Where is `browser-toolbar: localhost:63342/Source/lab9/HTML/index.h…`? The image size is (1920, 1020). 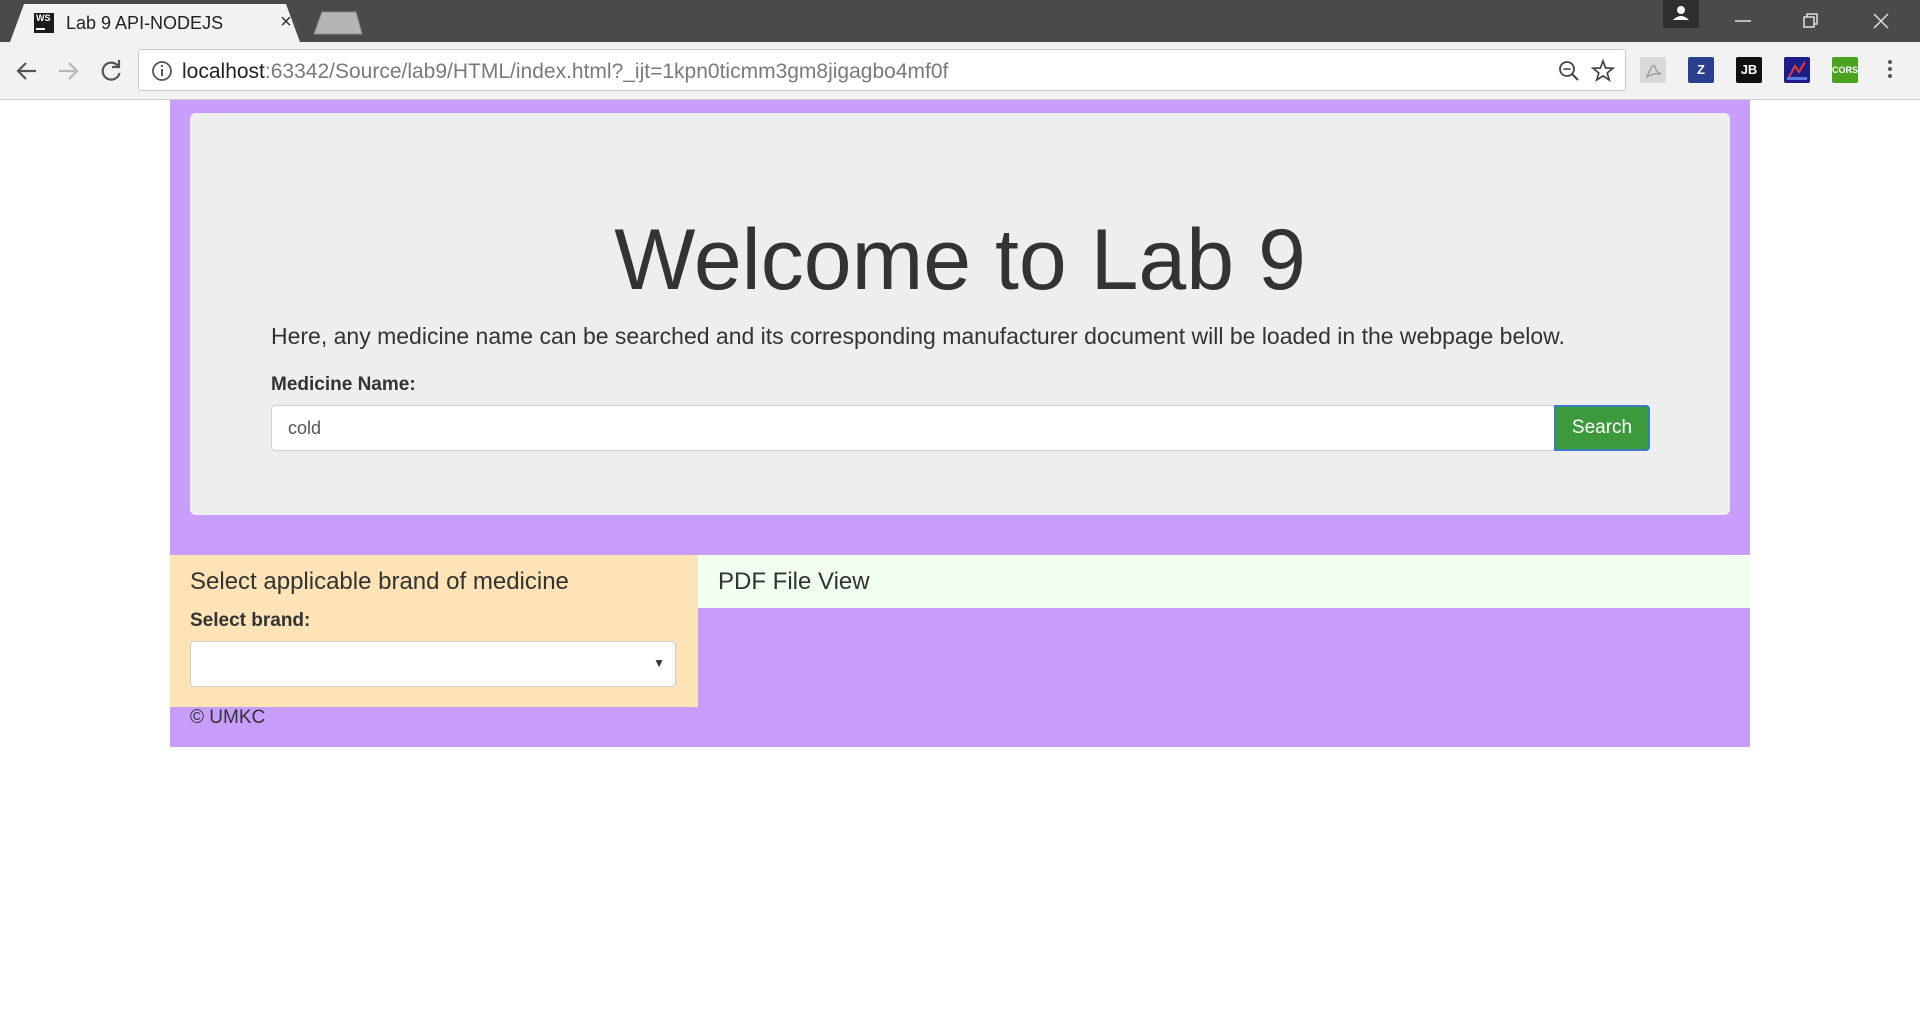 browser-toolbar: localhost:63342/Source/lab9/HTML/index.h… is located at coordinates (960, 71).